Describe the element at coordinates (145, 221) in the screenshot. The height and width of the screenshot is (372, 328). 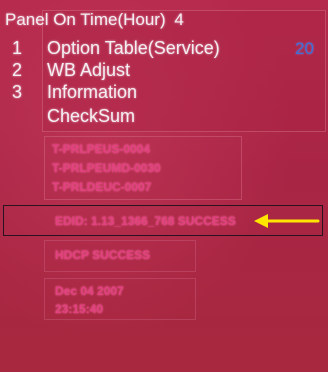
I see `edid-status: EDID: 1.13_1366_768 SUCCESS` at that location.